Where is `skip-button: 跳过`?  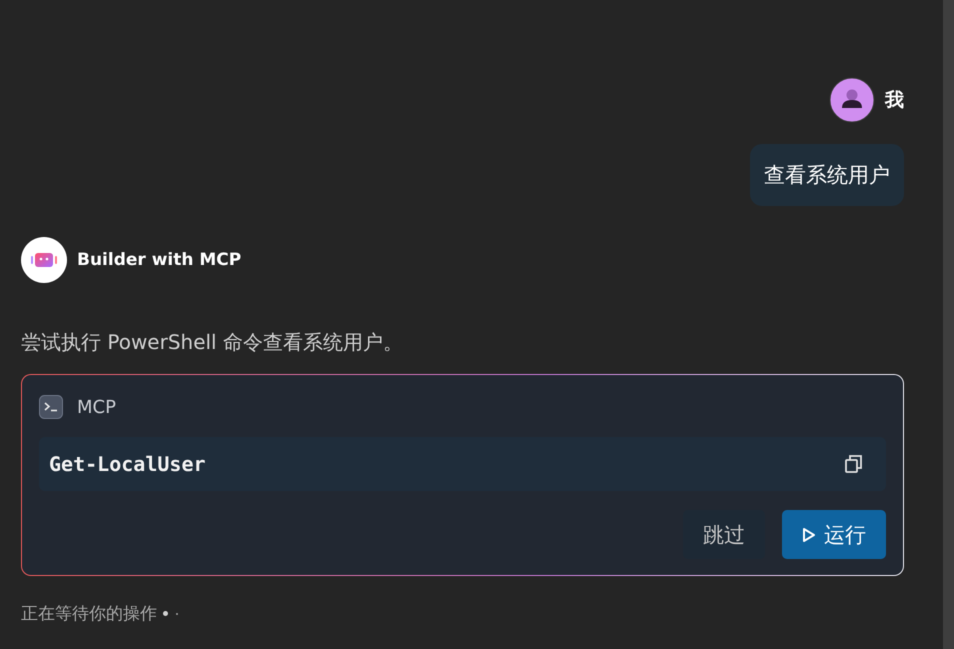 skip-button: 跳过 is located at coordinates (724, 534).